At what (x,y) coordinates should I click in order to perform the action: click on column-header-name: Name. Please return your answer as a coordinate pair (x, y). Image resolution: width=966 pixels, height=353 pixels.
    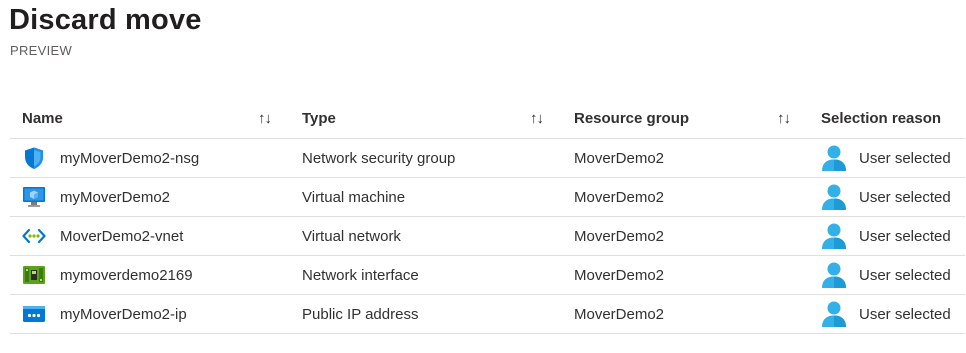
    Looking at the image, I should click on (42, 118).